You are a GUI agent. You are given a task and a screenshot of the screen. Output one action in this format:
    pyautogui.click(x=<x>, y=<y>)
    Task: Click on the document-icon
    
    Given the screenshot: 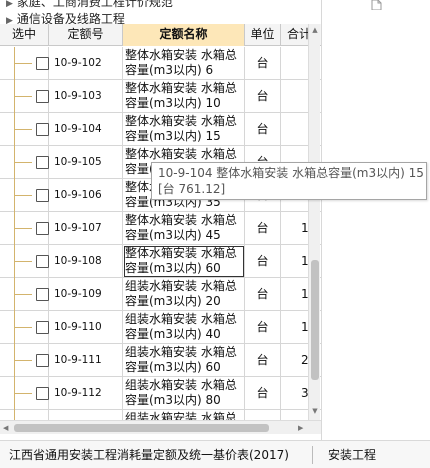 What is the action you would take?
    pyautogui.click(x=376, y=5)
    